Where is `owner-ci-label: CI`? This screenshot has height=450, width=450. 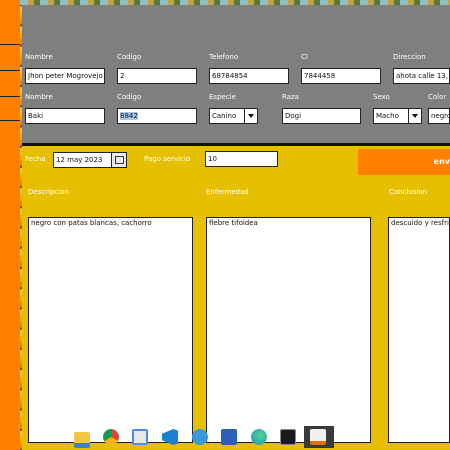
owner-ci-label: CI is located at coordinates (304, 57).